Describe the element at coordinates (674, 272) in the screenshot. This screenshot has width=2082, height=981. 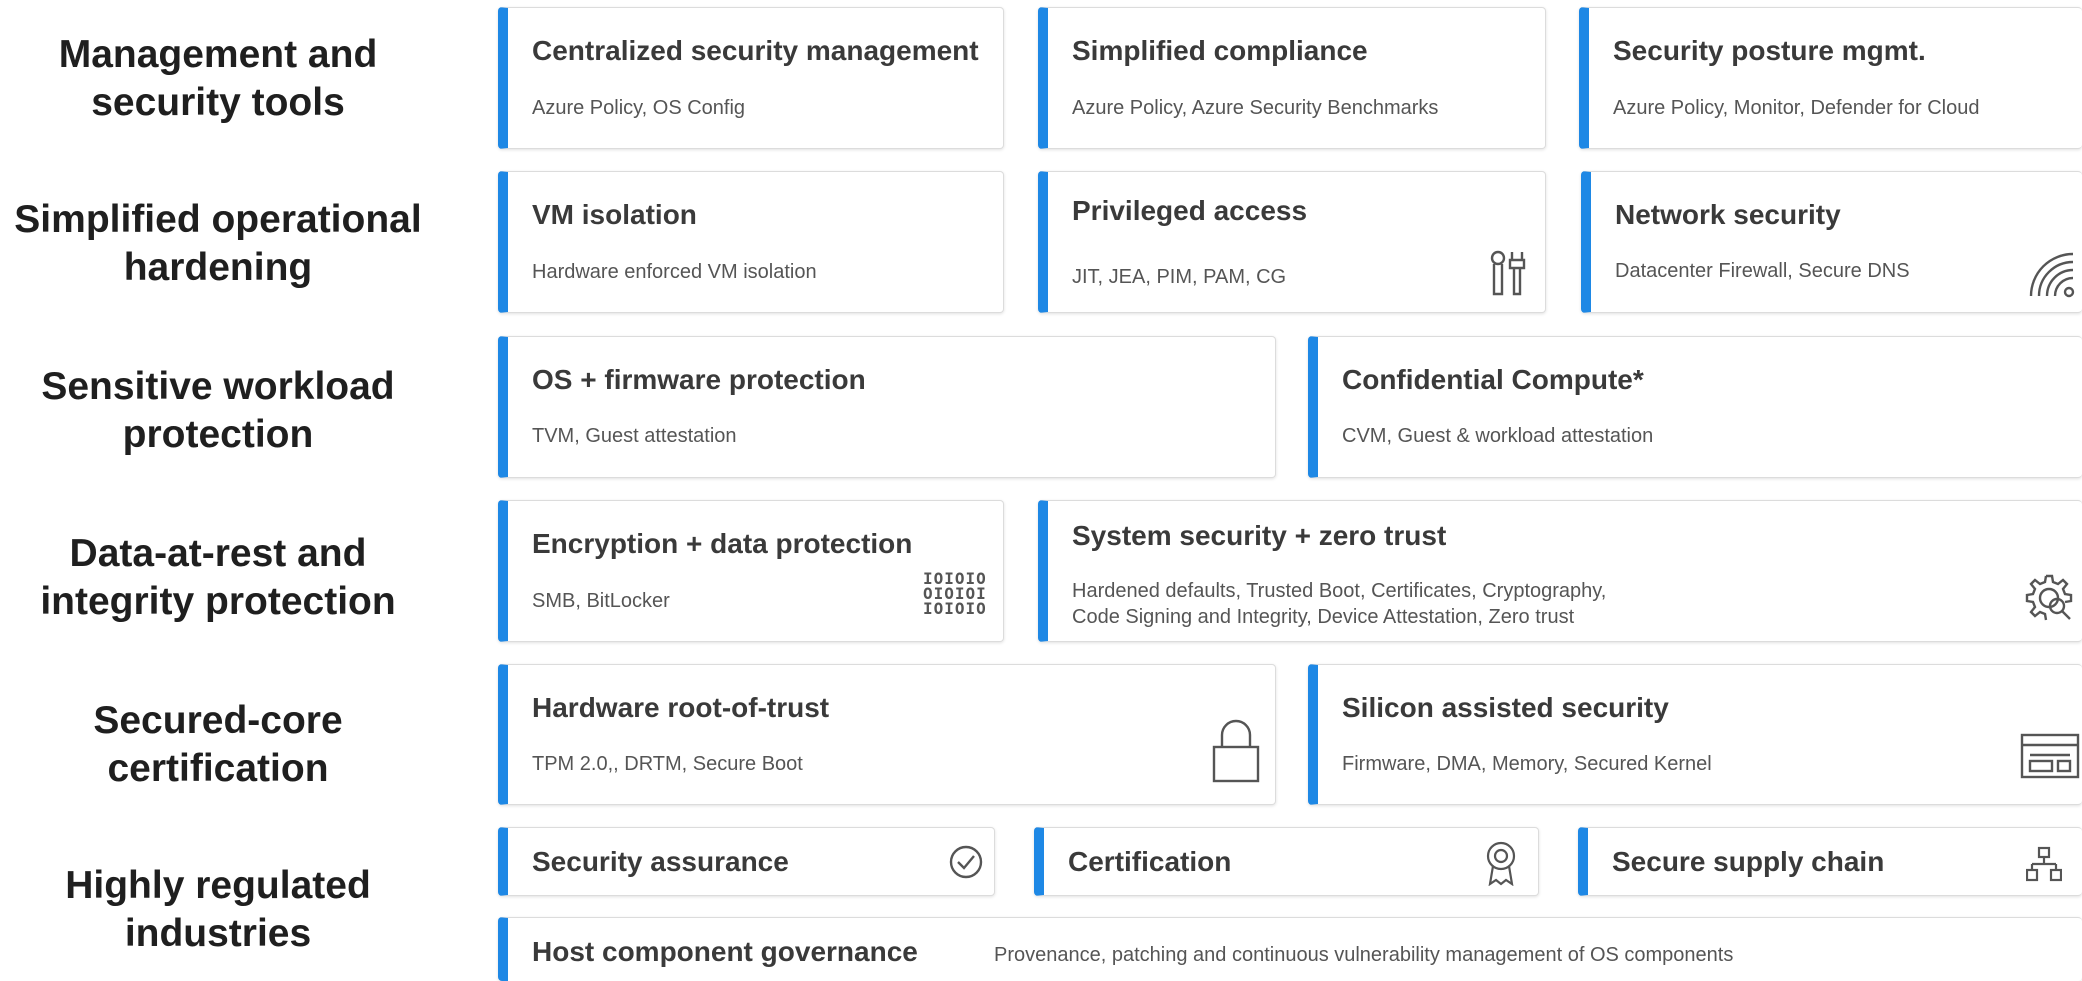
I see `card-subtitle: Hardware enforced VM isolation` at that location.